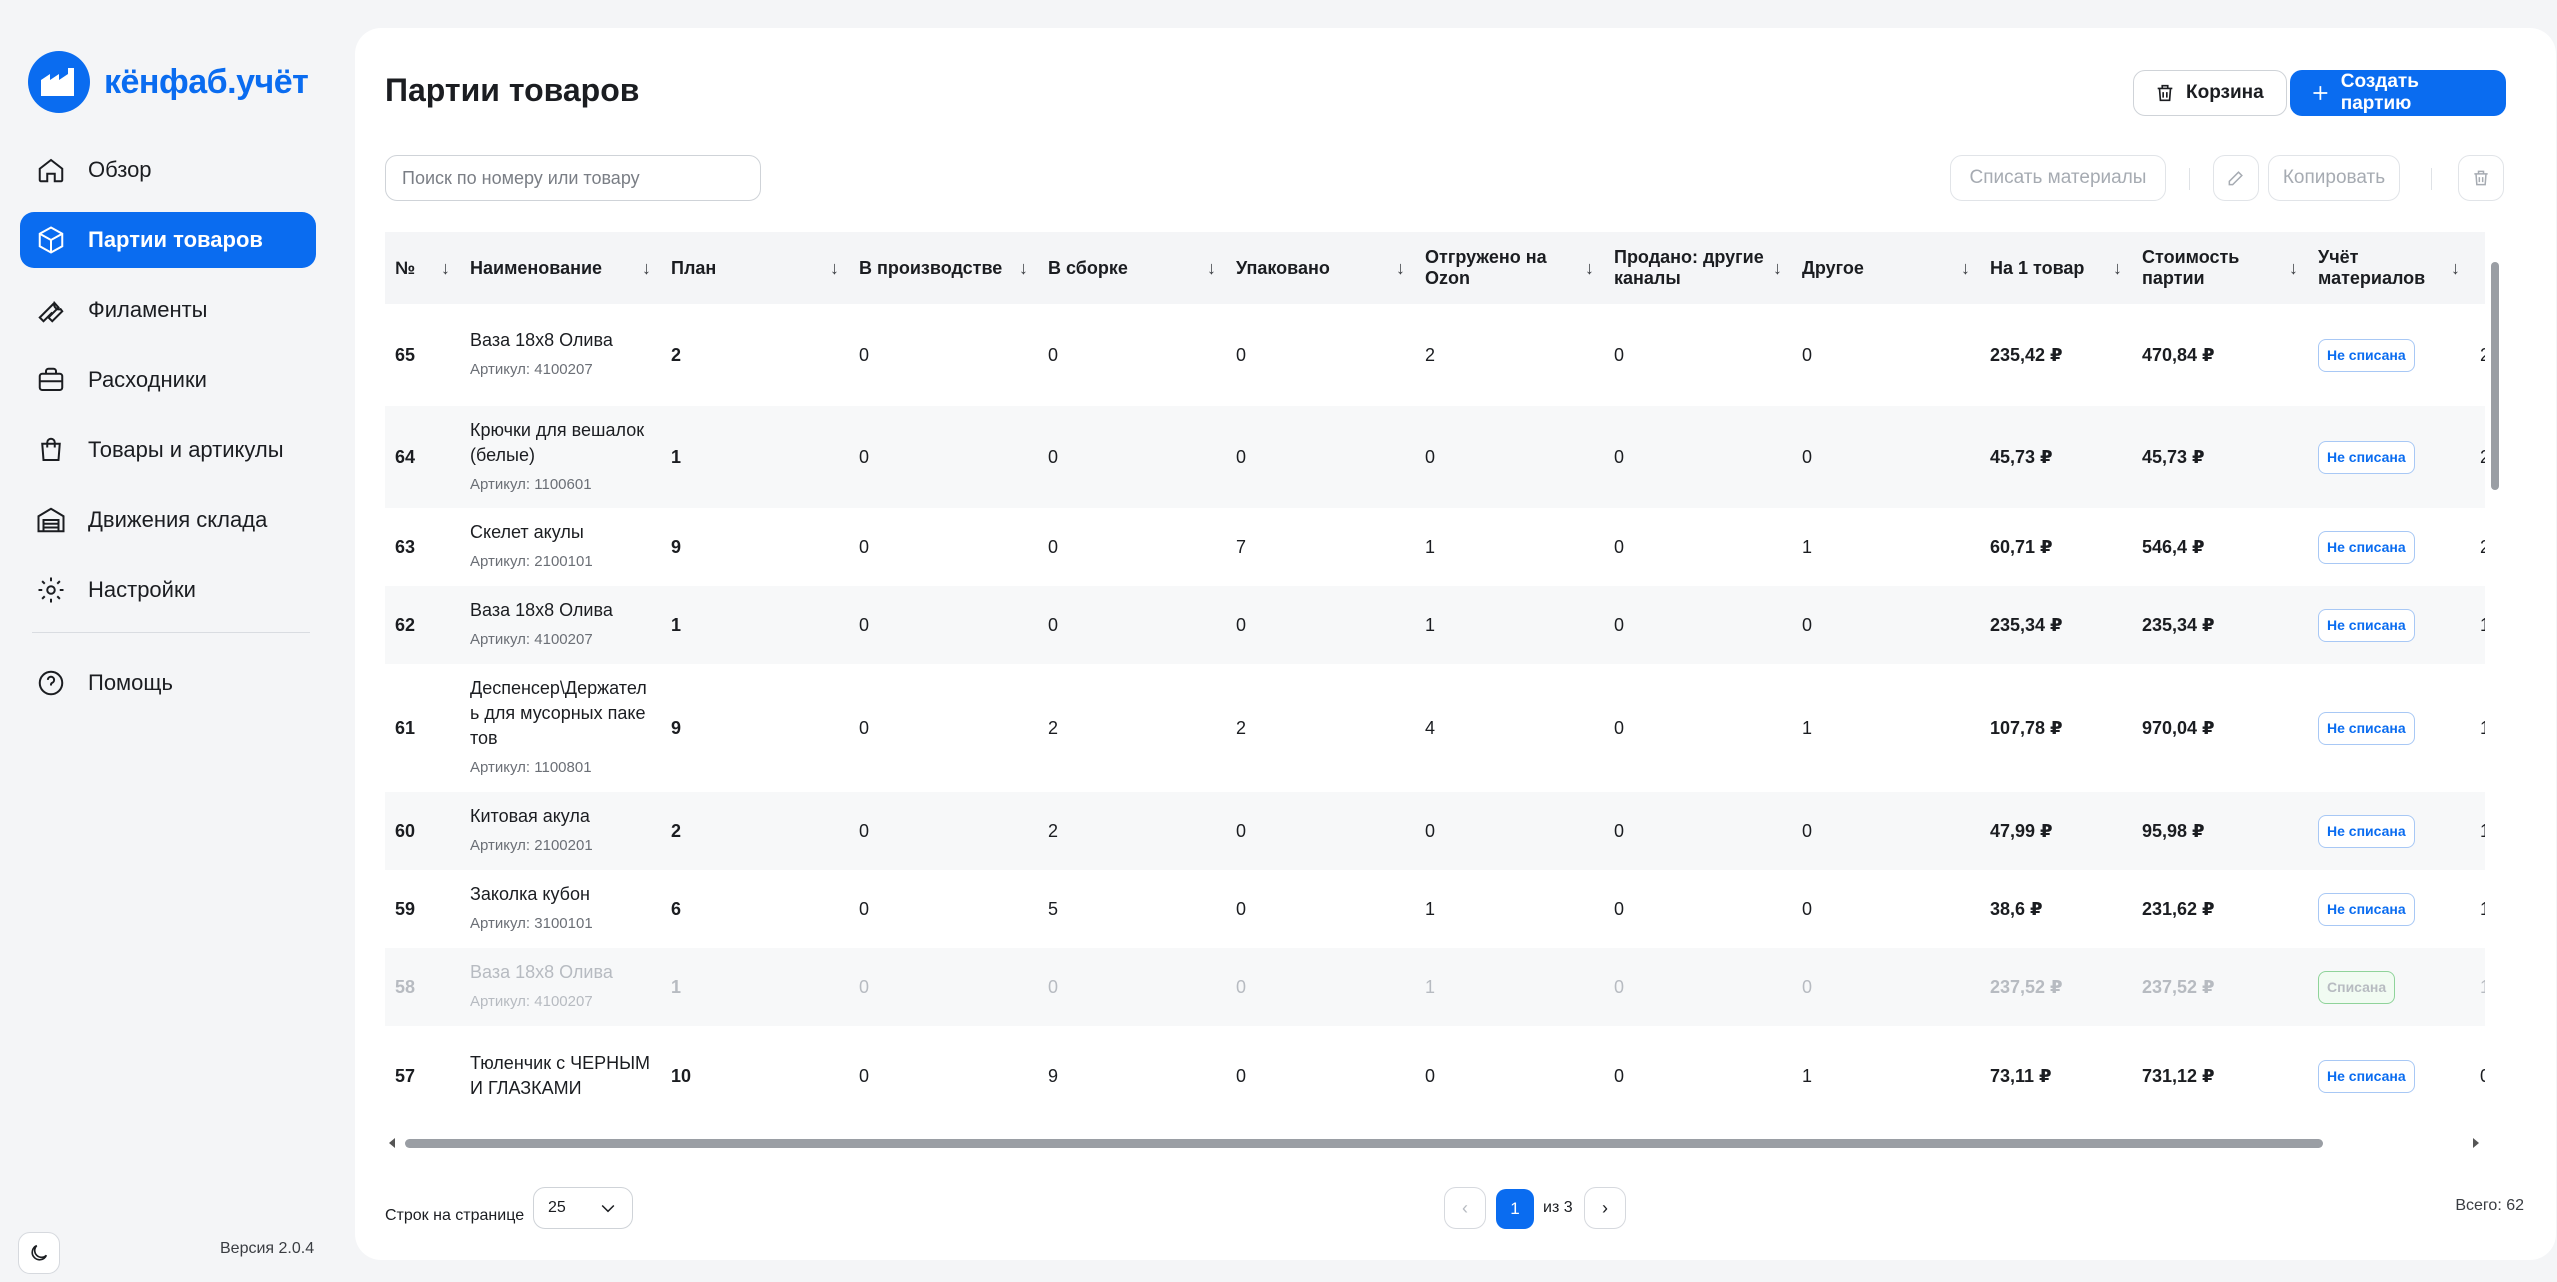 The image size is (2557, 1282). I want to click on gear-icon, so click(51, 590).